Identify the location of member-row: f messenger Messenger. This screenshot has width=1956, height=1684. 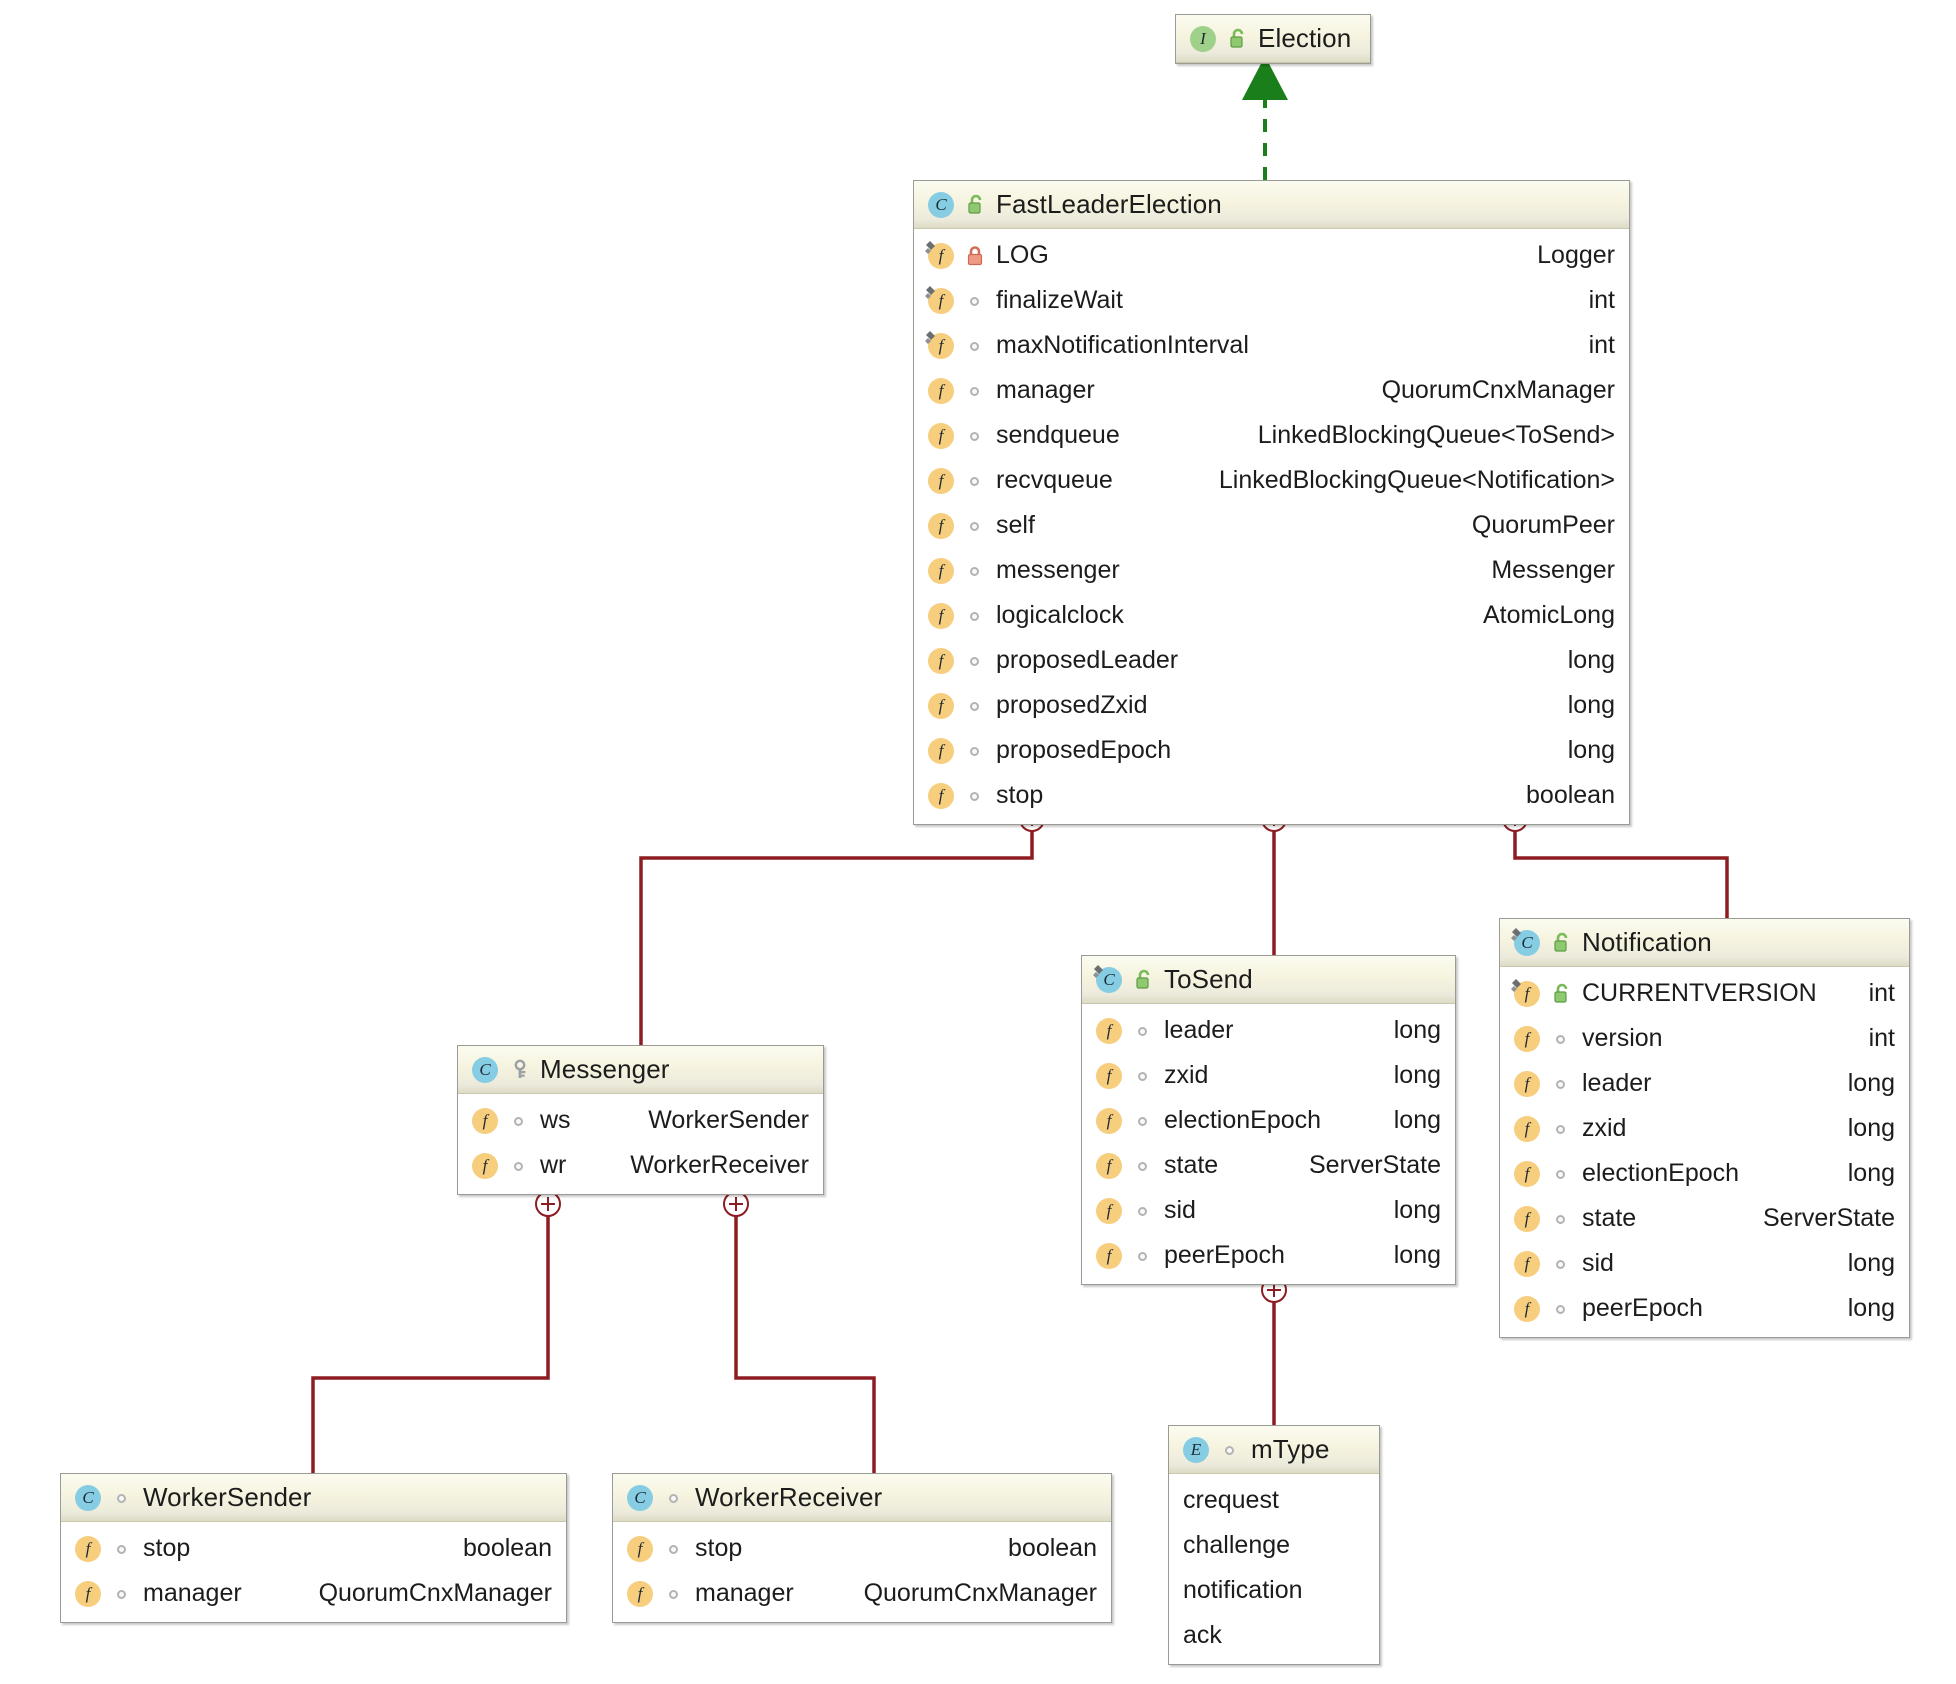
(1271, 570).